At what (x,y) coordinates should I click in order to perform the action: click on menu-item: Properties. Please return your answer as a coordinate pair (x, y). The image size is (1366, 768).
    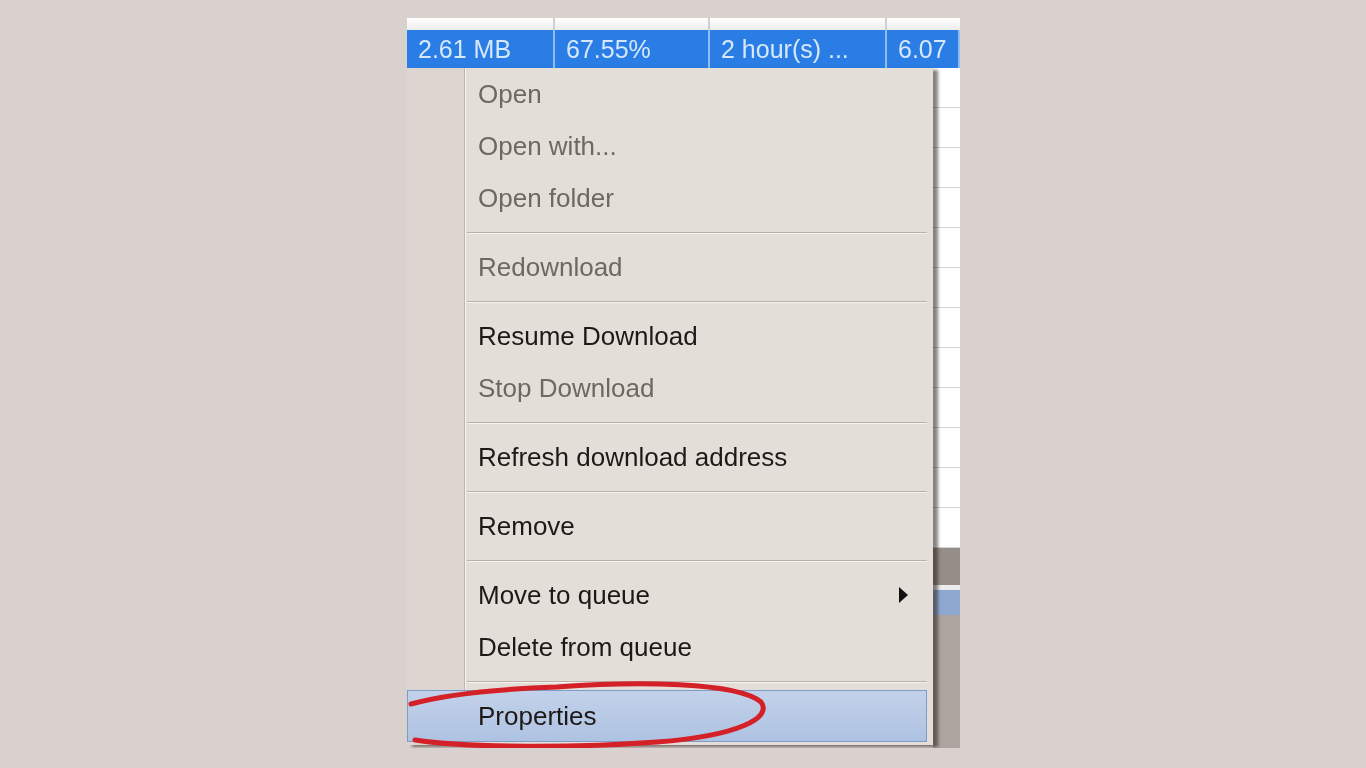
    Looking at the image, I should click on (667, 716).